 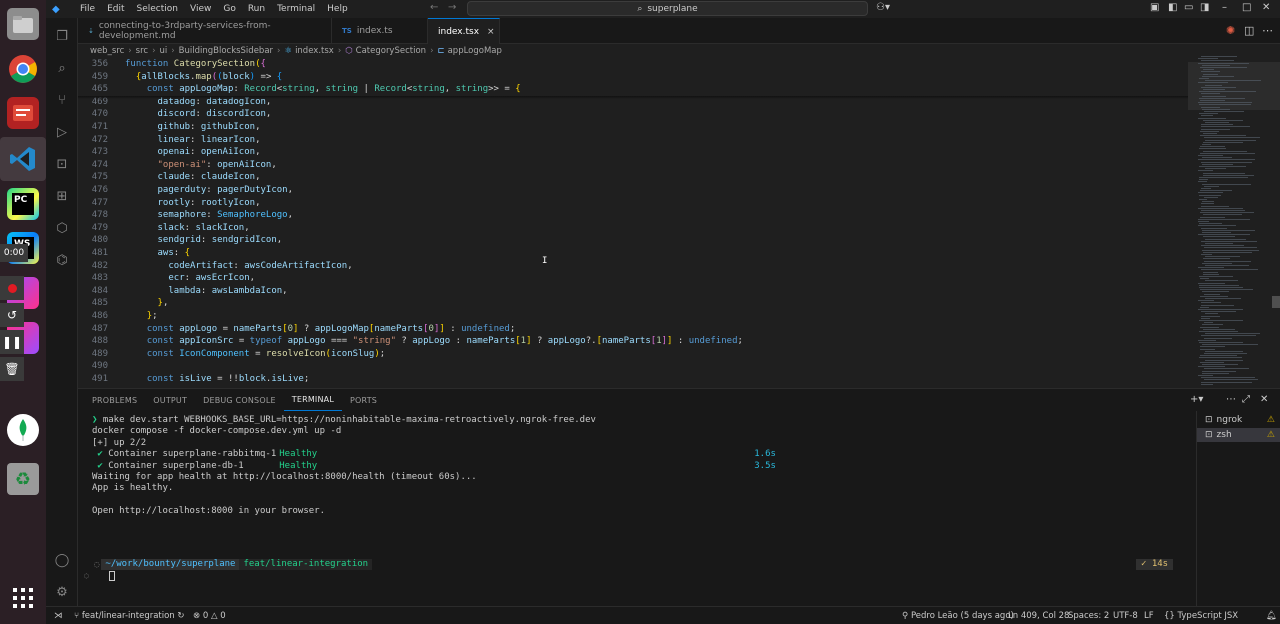 I want to click on code-line: 480 sendgrid: sendgridIcon,, so click(x=633, y=240).